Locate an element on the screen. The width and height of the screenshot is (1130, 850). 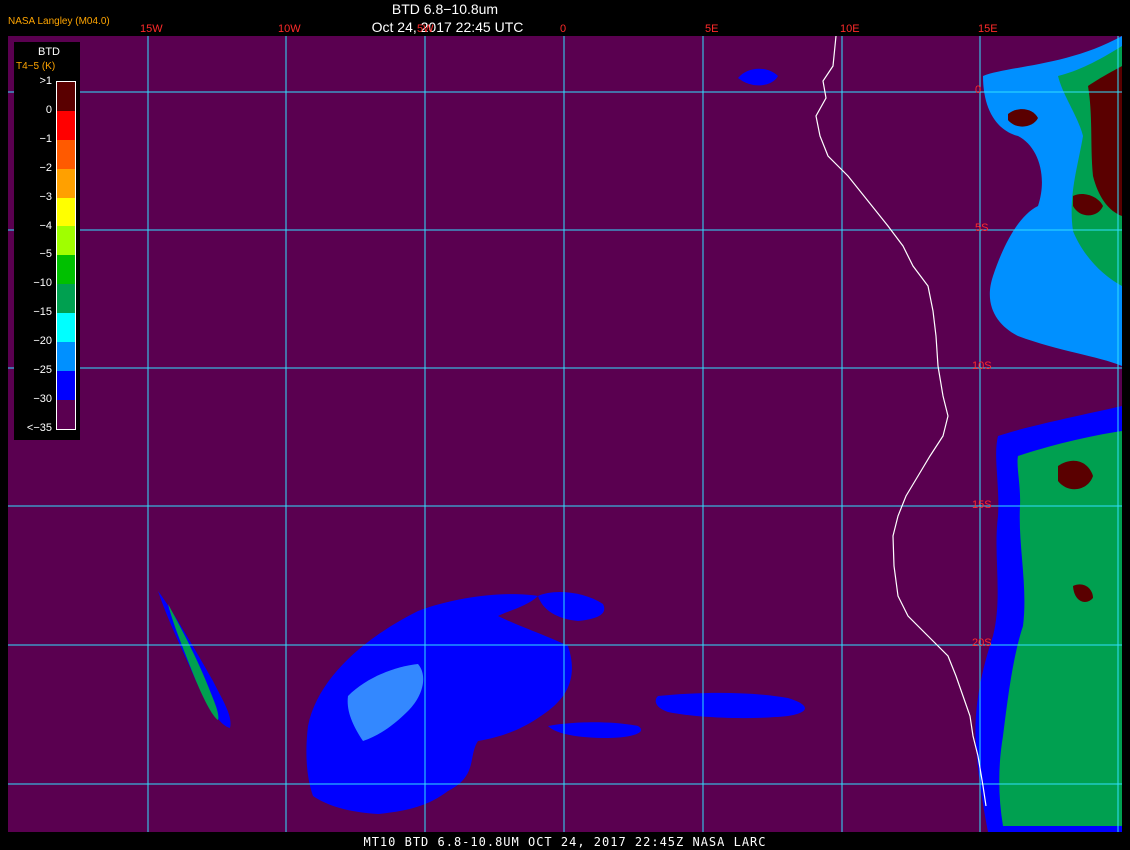
legend-tick-label: >1 is located at coordinates (45, 81).